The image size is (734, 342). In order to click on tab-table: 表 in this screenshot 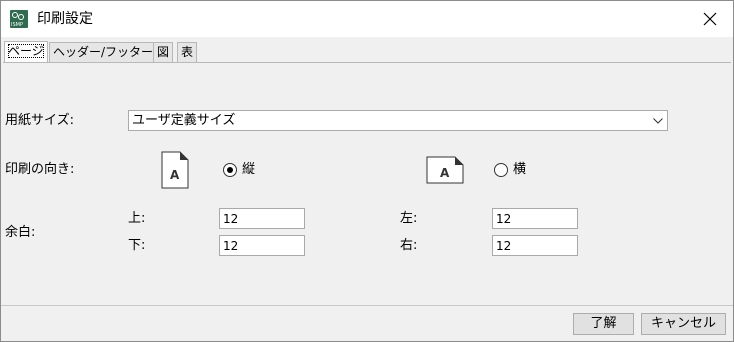, I will do `click(187, 52)`.